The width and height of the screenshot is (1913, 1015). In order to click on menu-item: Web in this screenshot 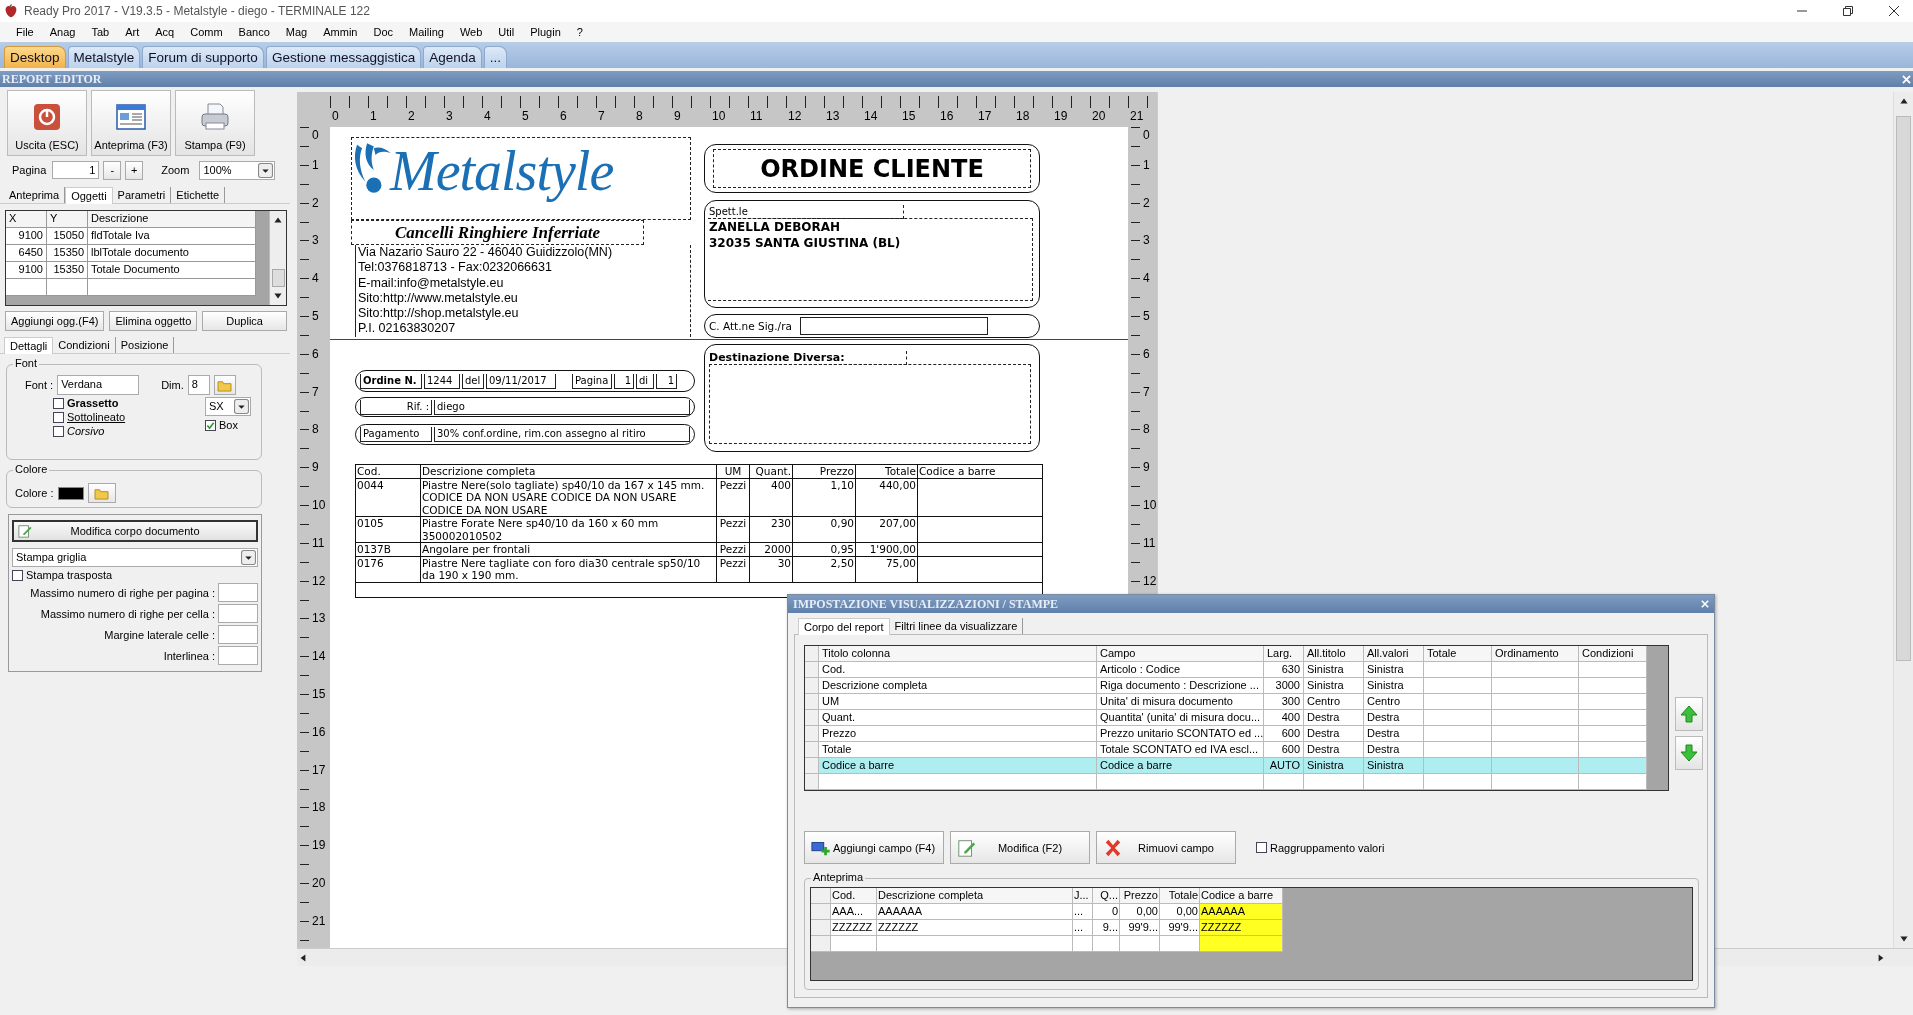, I will do `click(471, 32)`.